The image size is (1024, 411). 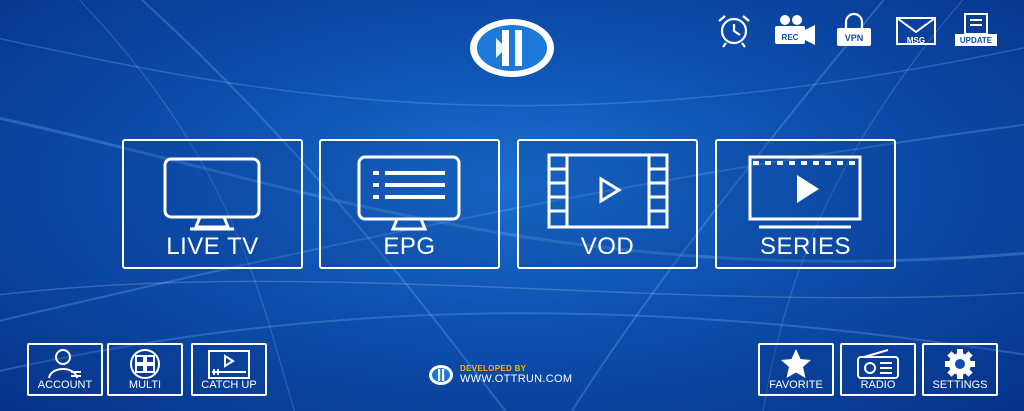 What do you see at coordinates (441, 375) in the screenshot?
I see `developer-logo-icon` at bounding box center [441, 375].